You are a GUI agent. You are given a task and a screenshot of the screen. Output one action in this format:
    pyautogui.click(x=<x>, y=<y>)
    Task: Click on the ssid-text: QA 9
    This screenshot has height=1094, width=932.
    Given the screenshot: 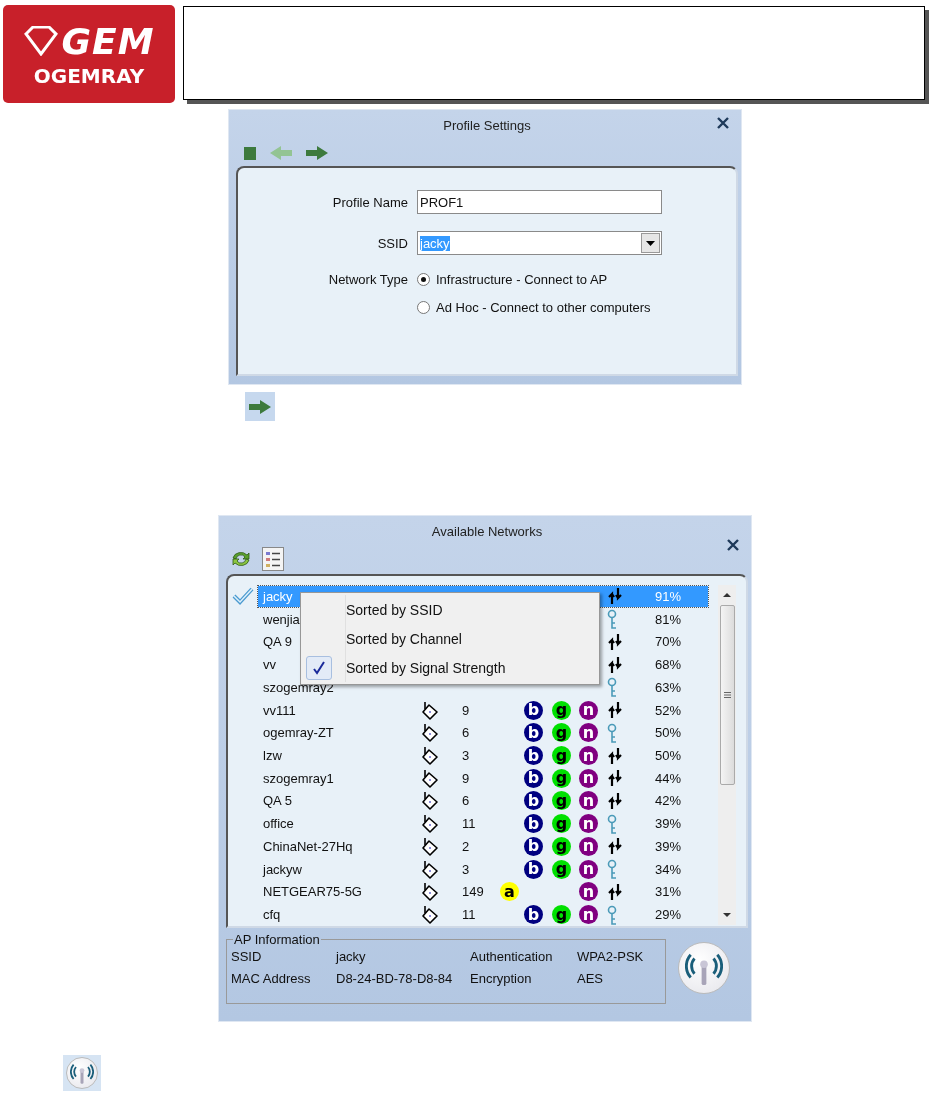 What is the action you would take?
    pyautogui.click(x=277, y=642)
    